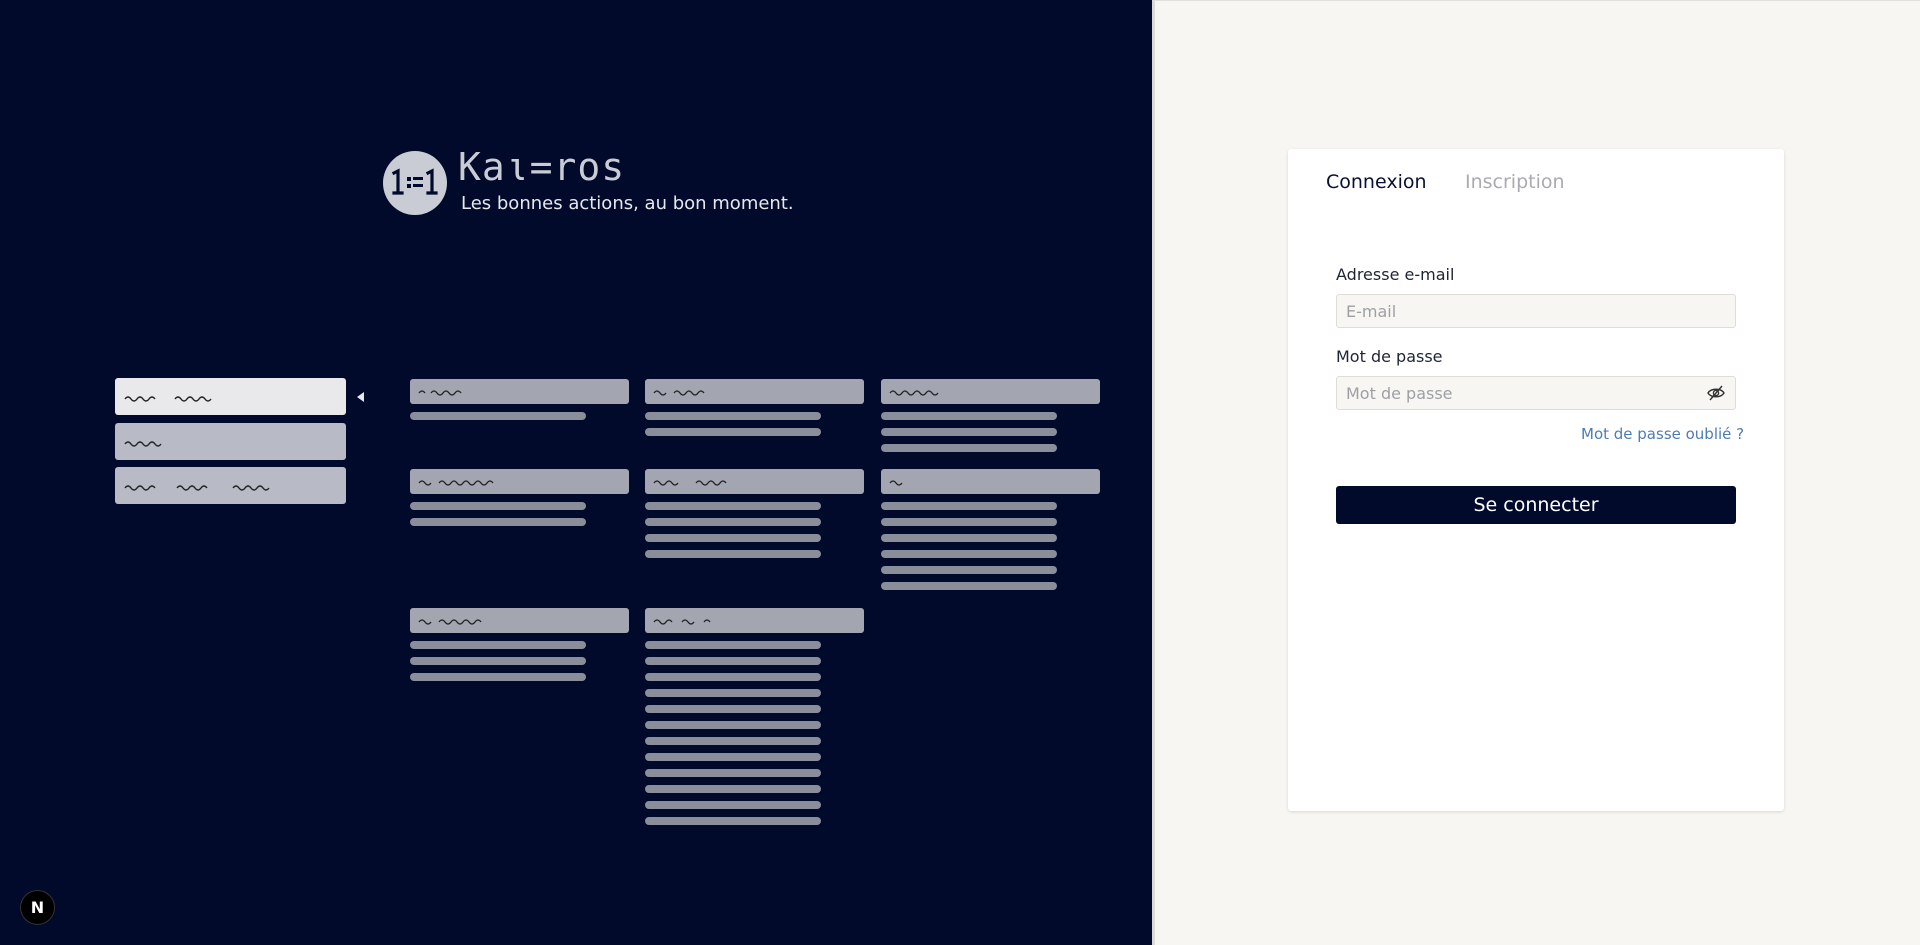 The height and width of the screenshot is (945, 1920). I want to click on framework-badge: N, so click(37, 907).